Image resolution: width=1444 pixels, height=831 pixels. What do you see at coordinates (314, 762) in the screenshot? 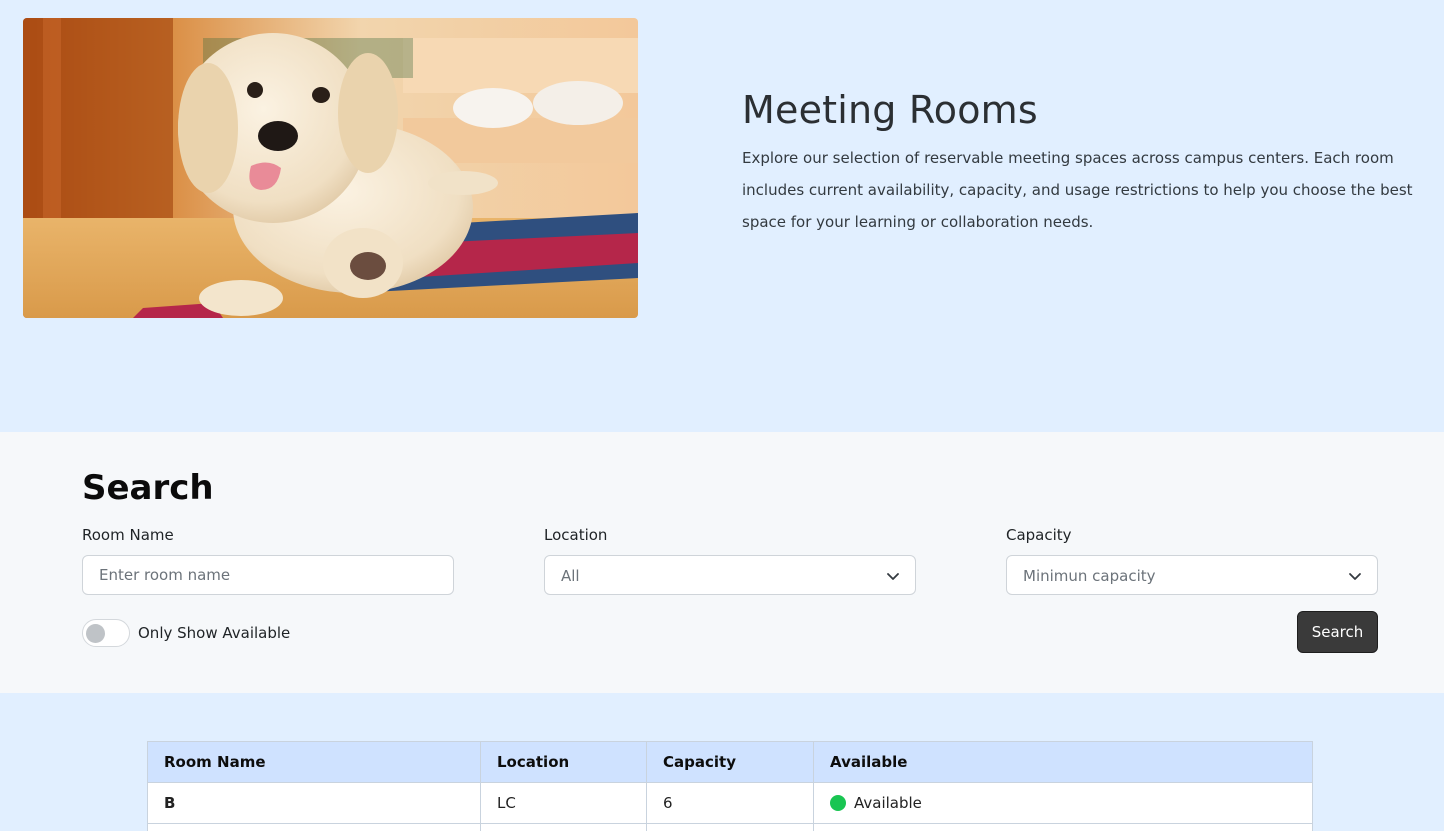
I see `column-header-room-name: Room Name` at bounding box center [314, 762].